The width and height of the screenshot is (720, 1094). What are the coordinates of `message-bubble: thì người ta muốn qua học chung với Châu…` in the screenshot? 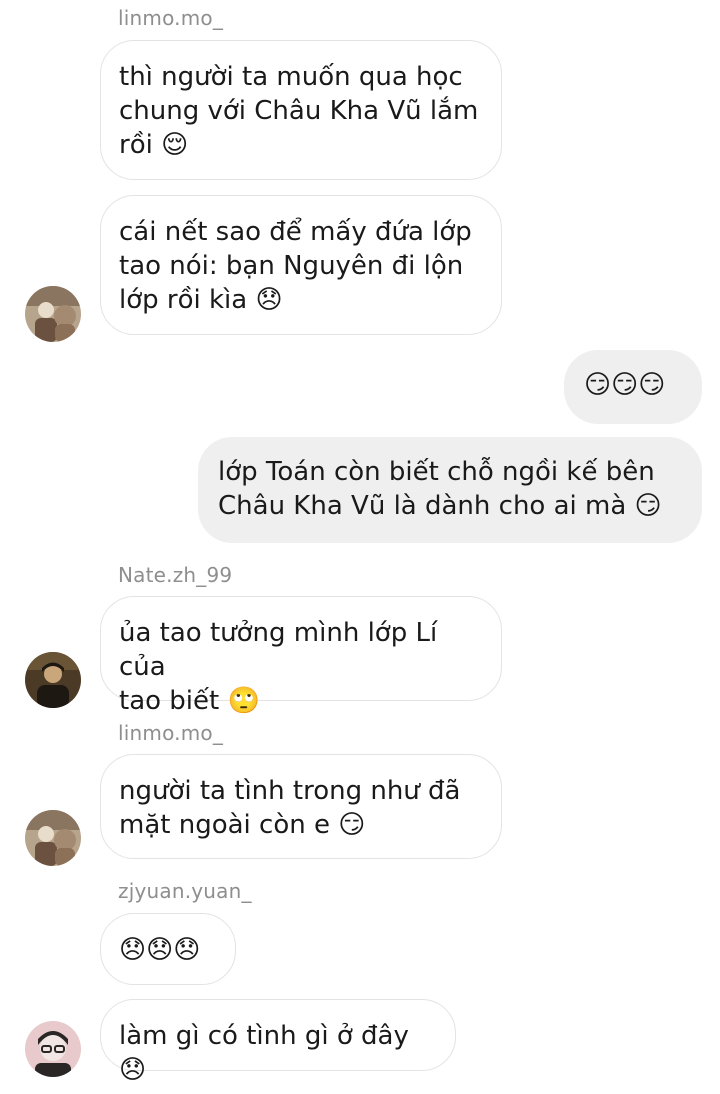 It's located at (301, 110).